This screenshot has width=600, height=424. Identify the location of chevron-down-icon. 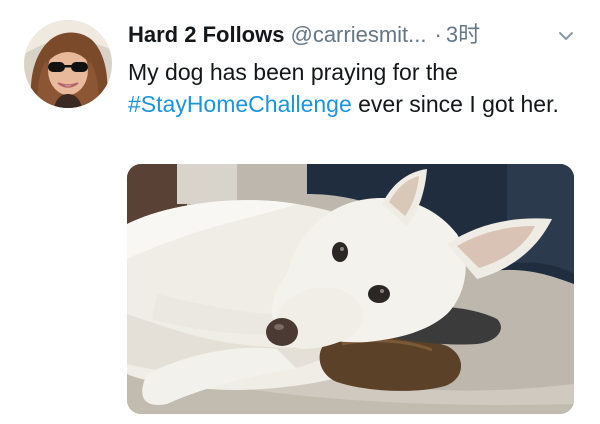
(566, 36).